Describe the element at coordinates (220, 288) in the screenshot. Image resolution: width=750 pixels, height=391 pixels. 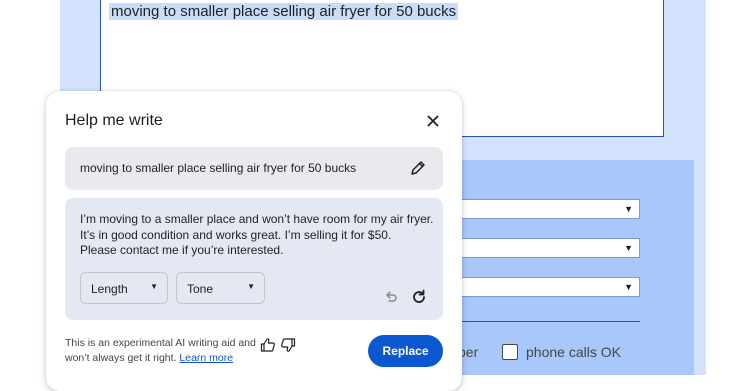
I see `tone-dropdown: Tone ▼` at that location.